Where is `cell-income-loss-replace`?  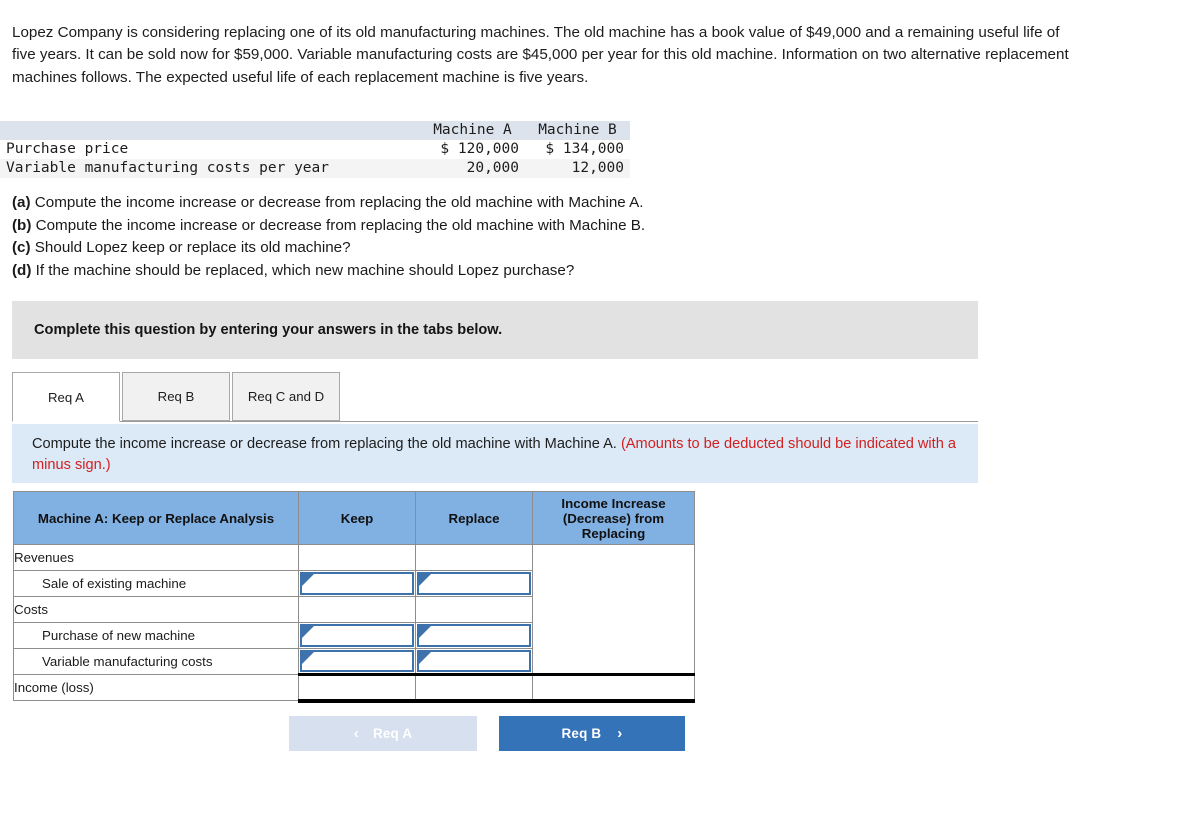
cell-income-loss-replace is located at coordinates (474, 688).